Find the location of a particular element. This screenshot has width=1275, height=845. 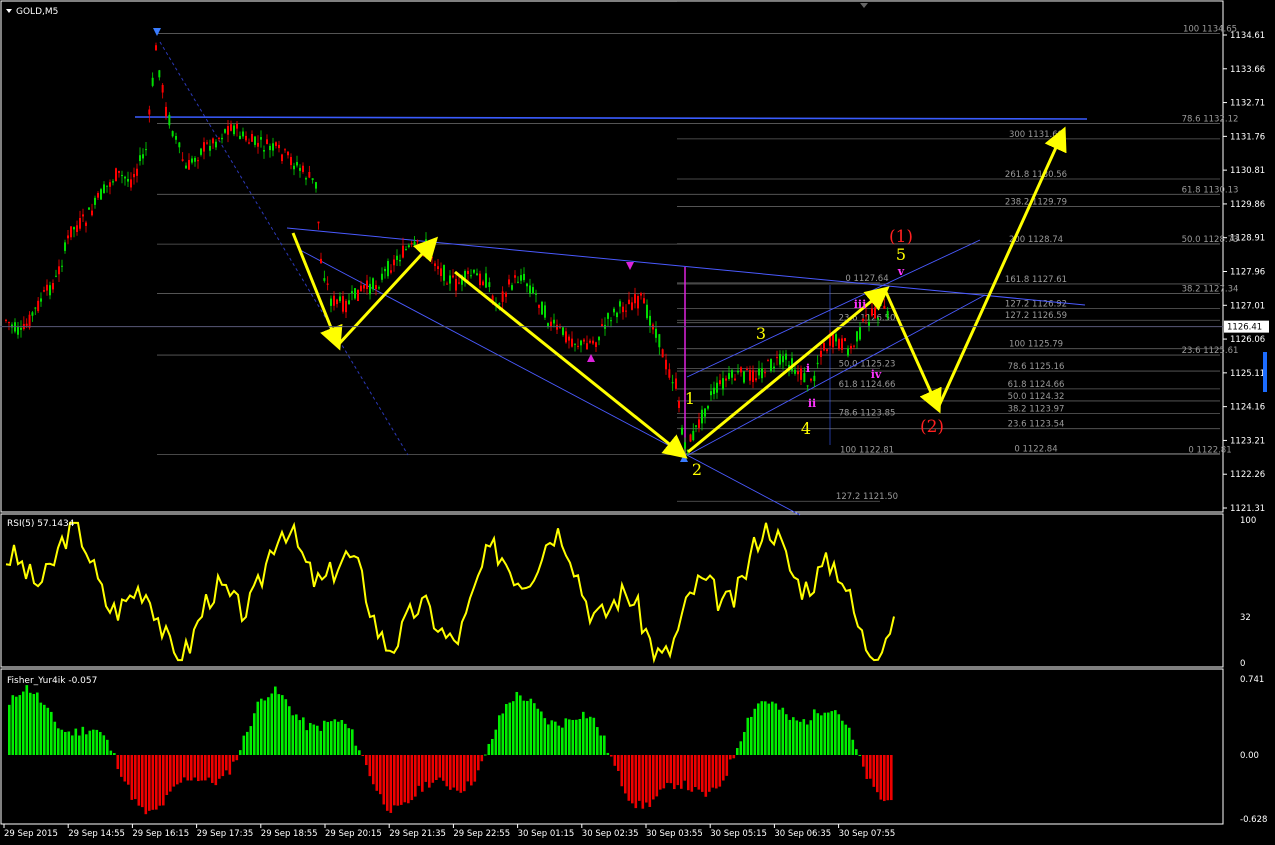

price-tick-label: 1131.76 is located at coordinates (1247, 137).